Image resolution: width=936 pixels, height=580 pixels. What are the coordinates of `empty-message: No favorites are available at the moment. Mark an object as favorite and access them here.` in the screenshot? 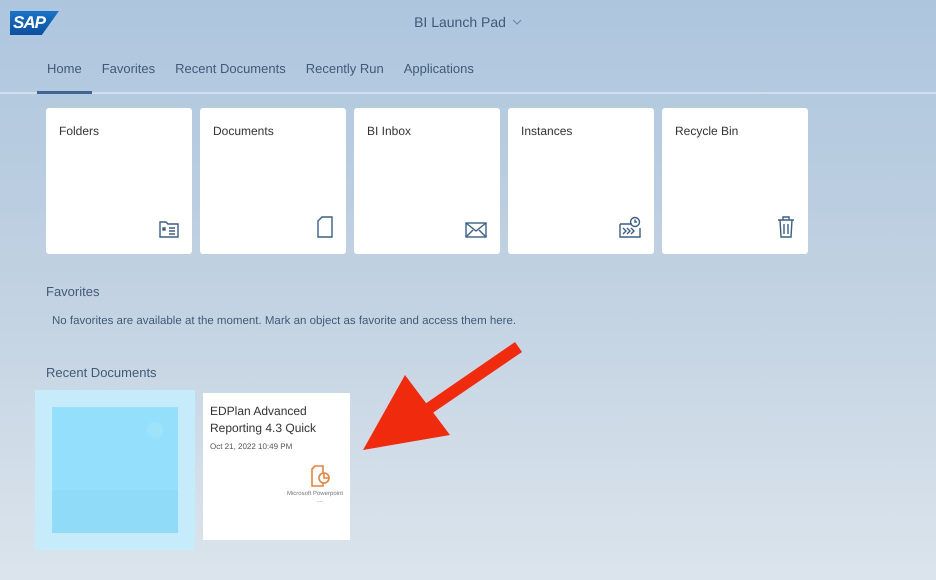 It's located at (284, 320).